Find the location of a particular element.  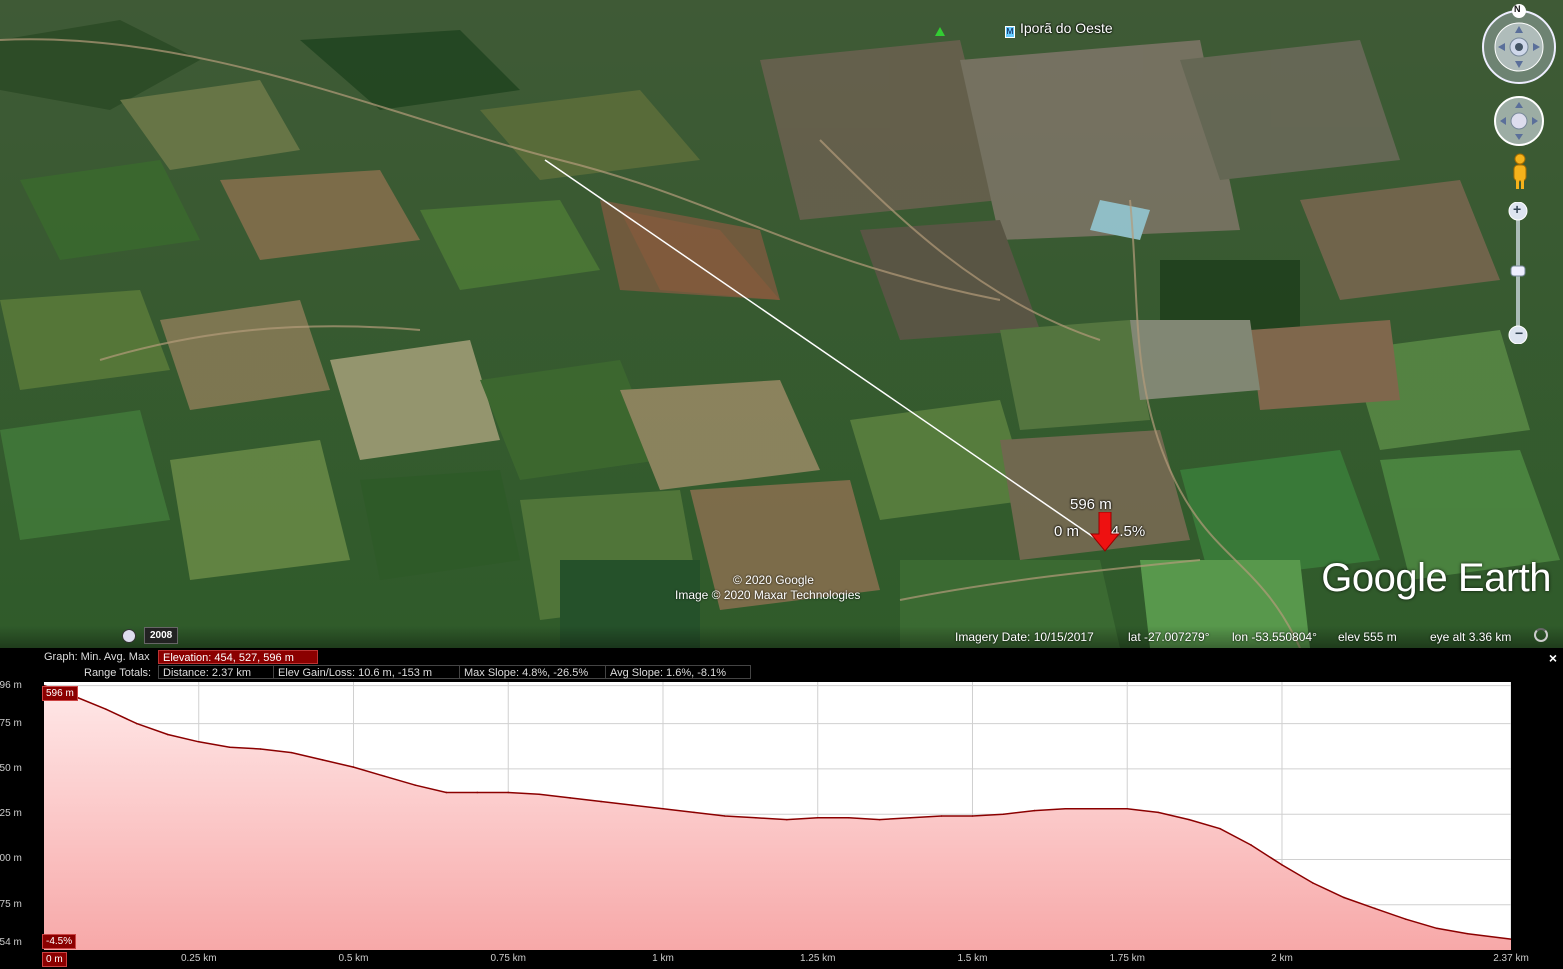

place-label: Iporã do Oeste is located at coordinates (1066, 28).